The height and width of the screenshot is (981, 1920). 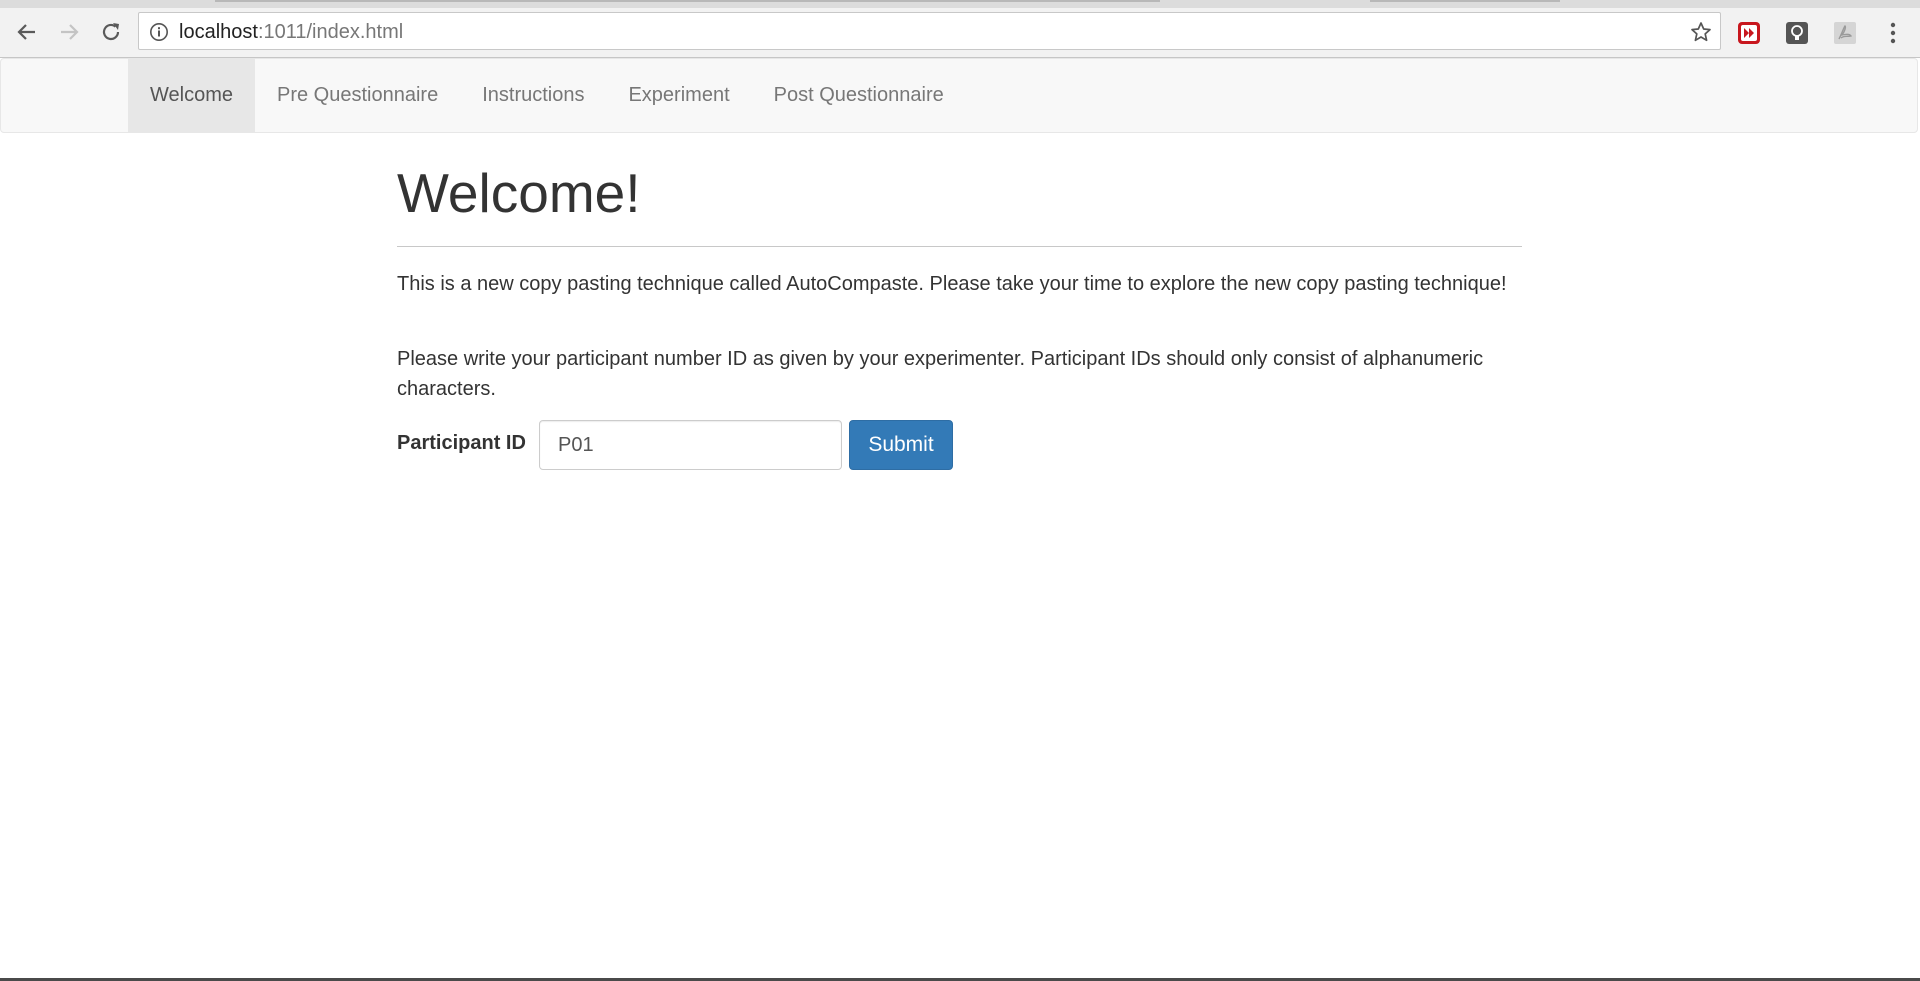 I want to click on nav-item-welcome: Welcome, so click(x=191, y=95).